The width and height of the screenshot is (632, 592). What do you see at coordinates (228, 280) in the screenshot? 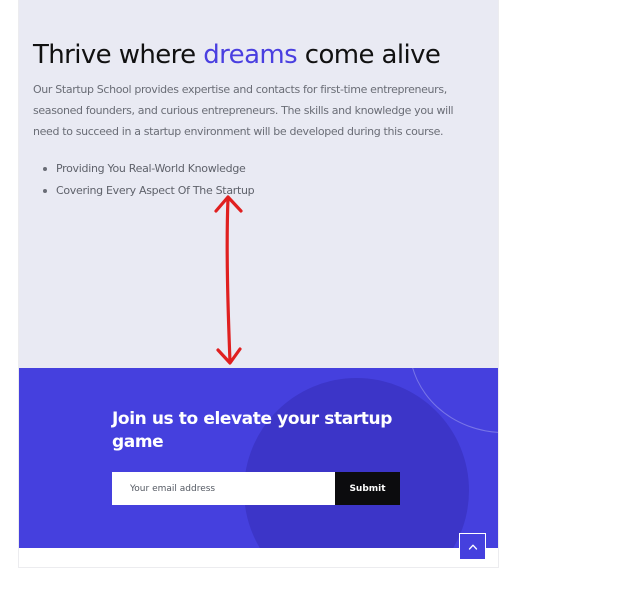
I see `double-headed-arrow-icon` at bounding box center [228, 280].